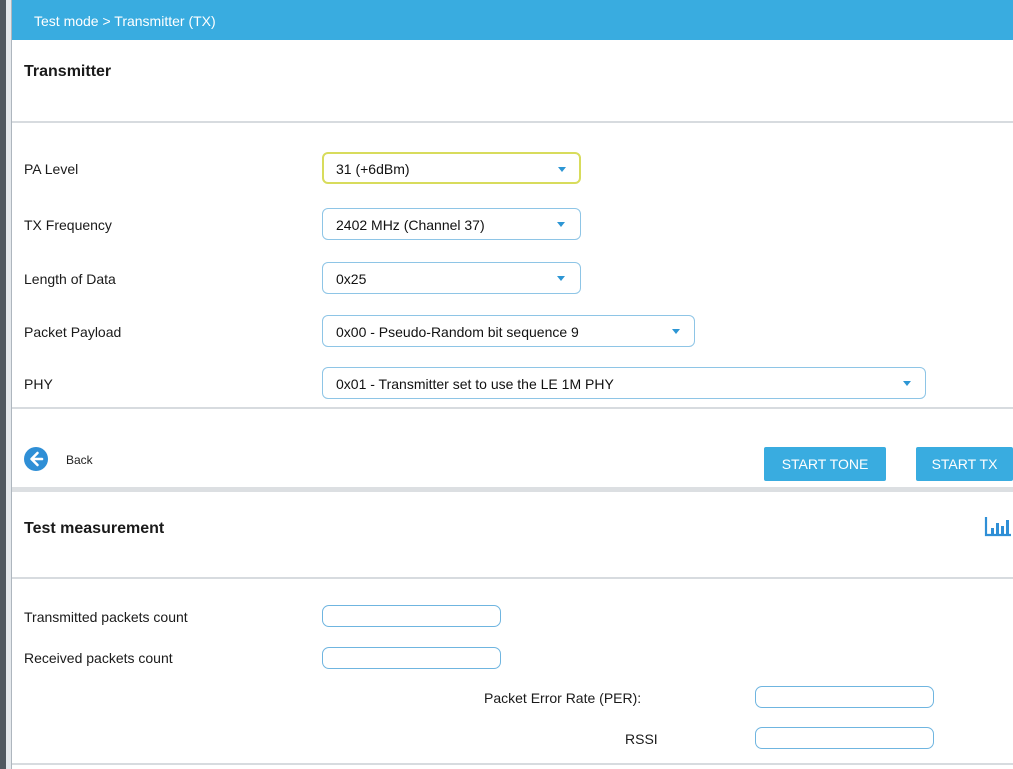  Describe the element at coordinates (79, 460) in the screenshot. I see `back-label: Back` at that location.